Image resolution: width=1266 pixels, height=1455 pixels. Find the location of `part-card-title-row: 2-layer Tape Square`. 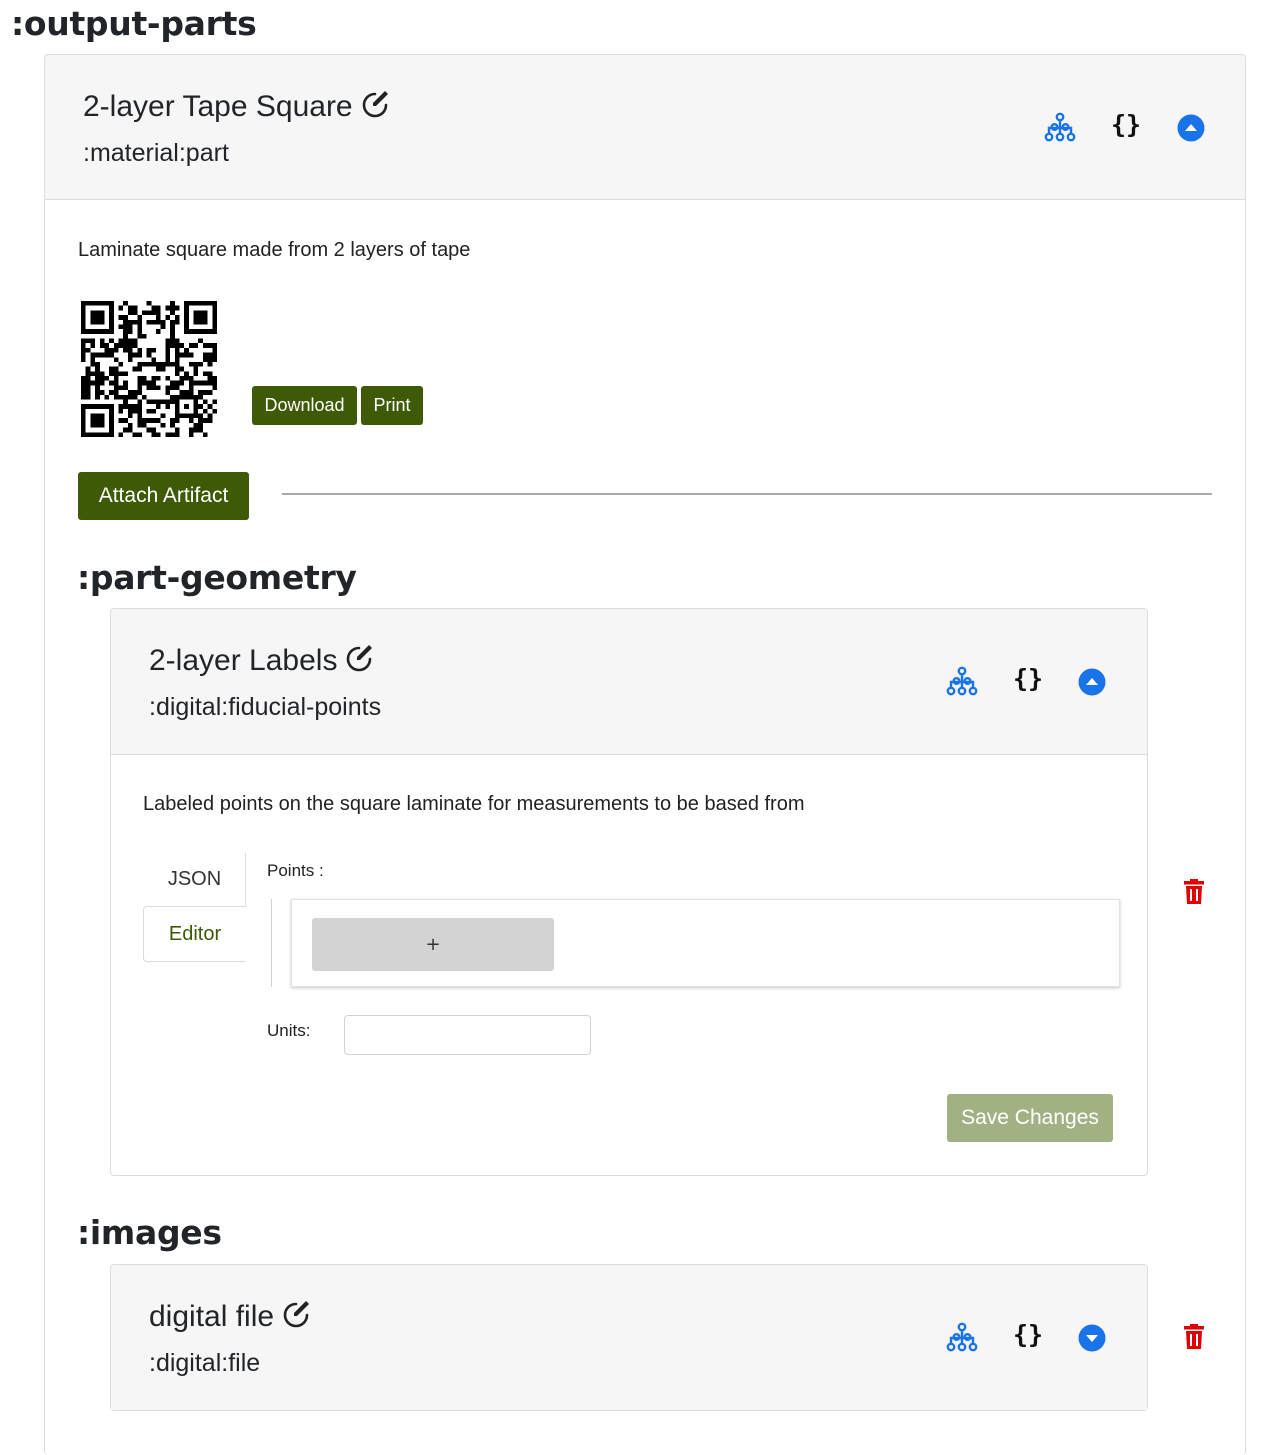

part-card-title-row: 2-layer Tape Square is located at coordinates (237, 108).